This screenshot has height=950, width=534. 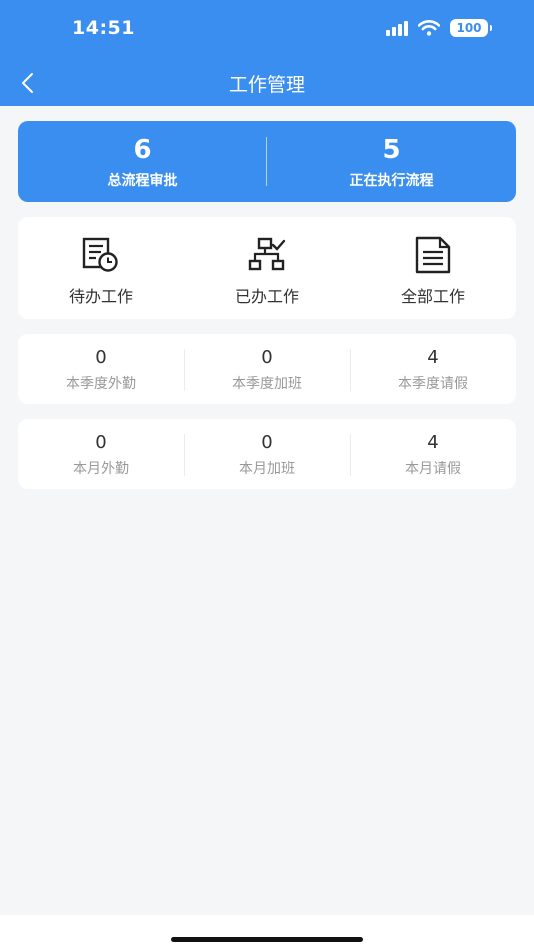 I want to click on summary-label: 正在执行流程, so click(x=391, y=181).